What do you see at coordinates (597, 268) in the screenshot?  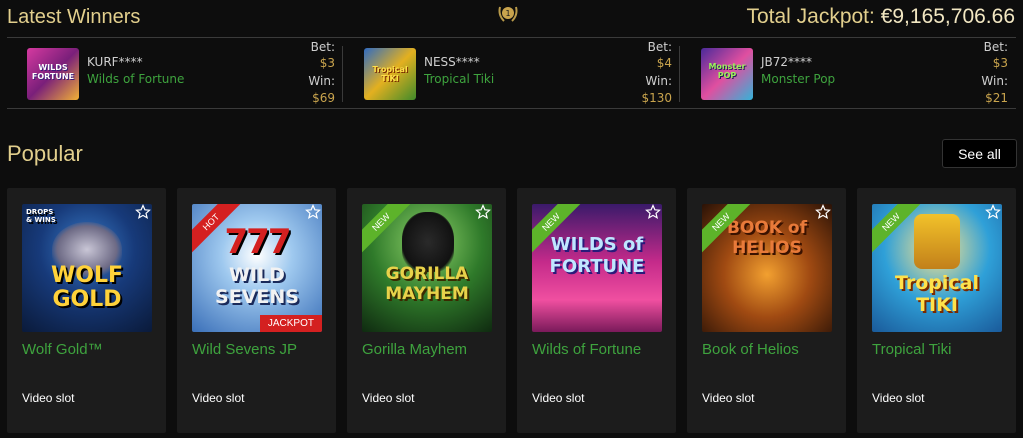 I see `game-thumbnail: WILDS of FORTUNE NEW` at bounding box center [597, 268].